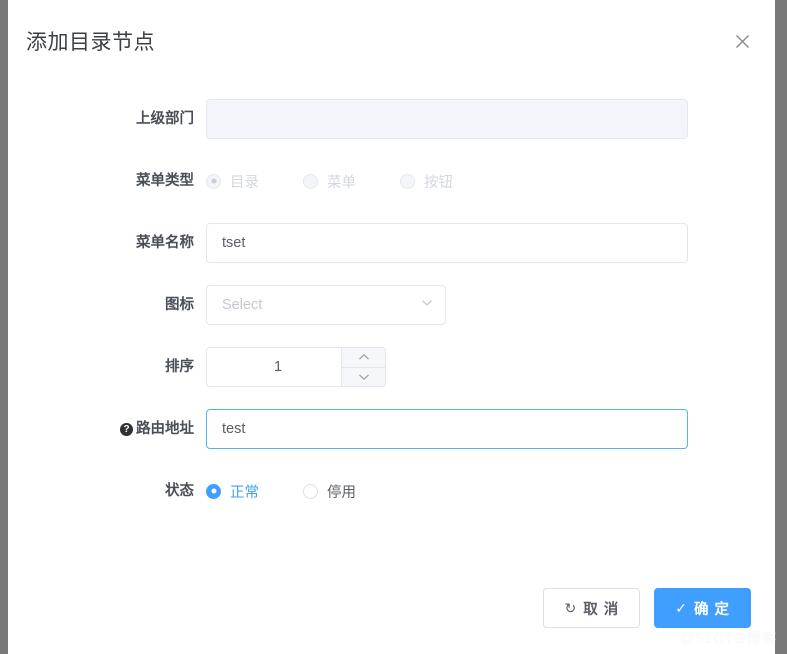  I want to click on confirm-button: ✓ 确 定, so click(702, 608).